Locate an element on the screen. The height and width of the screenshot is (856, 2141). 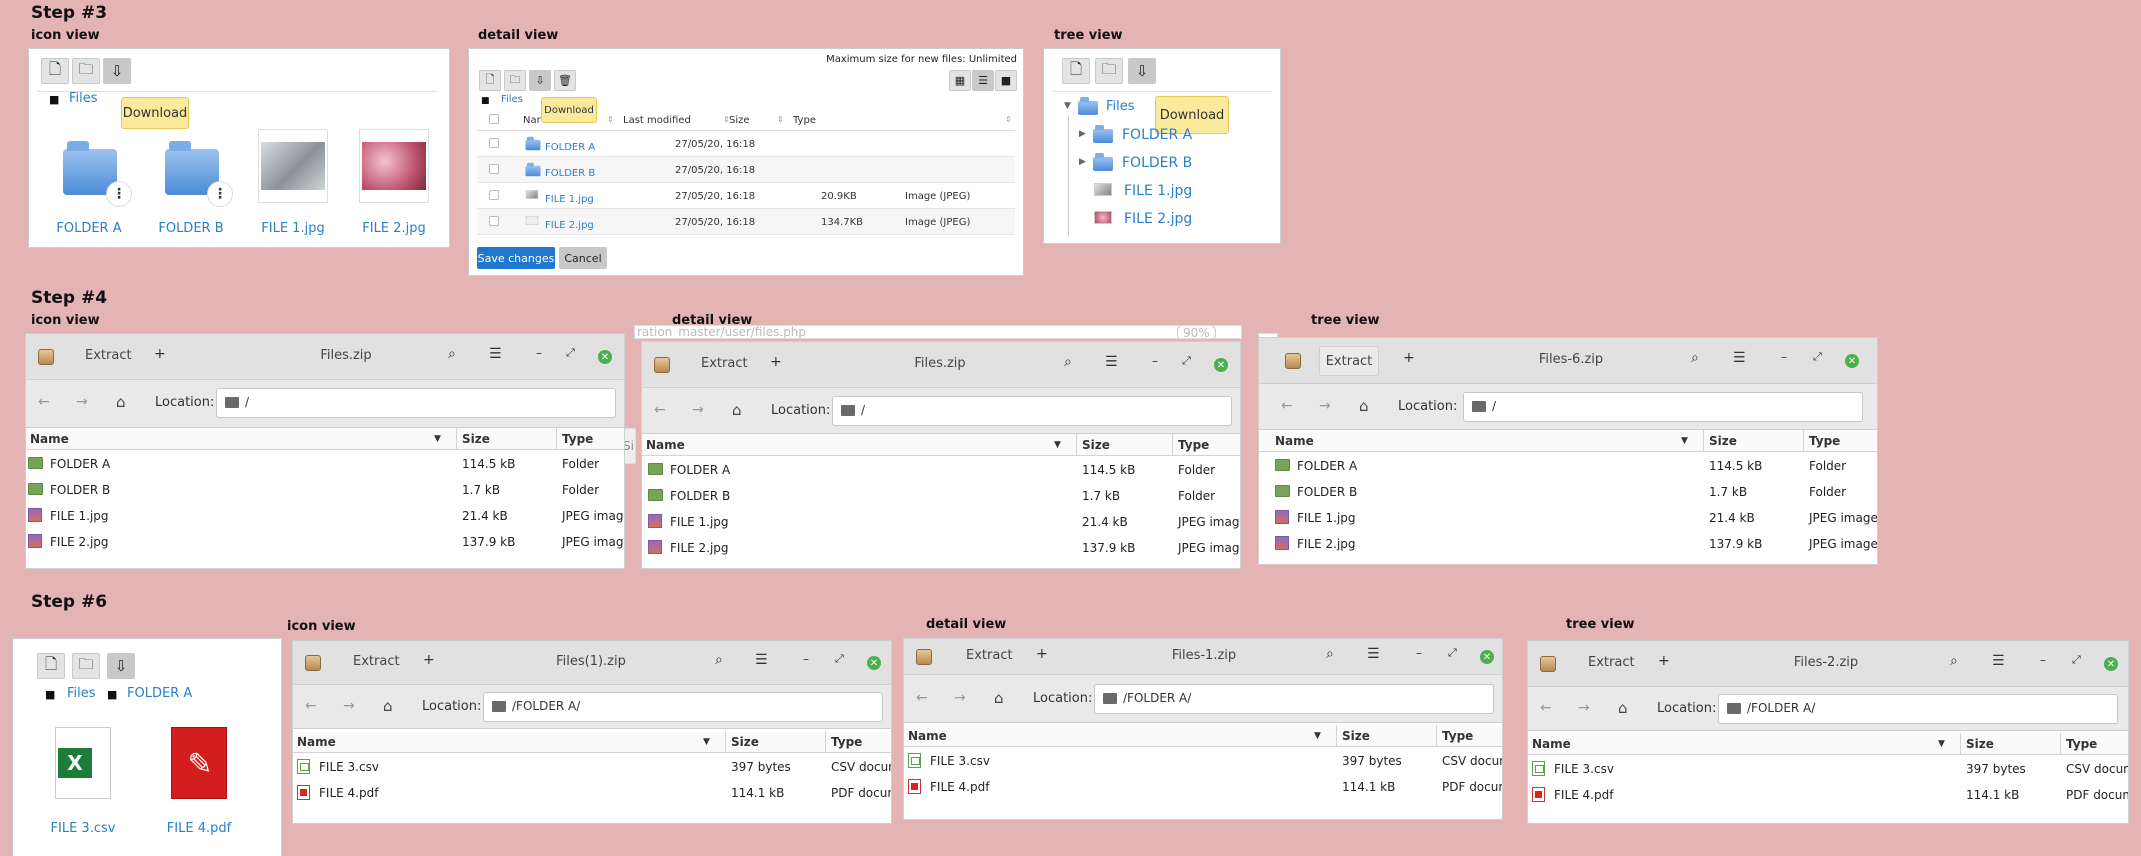
select-all-checkbox is located at coordinates (494, 119).